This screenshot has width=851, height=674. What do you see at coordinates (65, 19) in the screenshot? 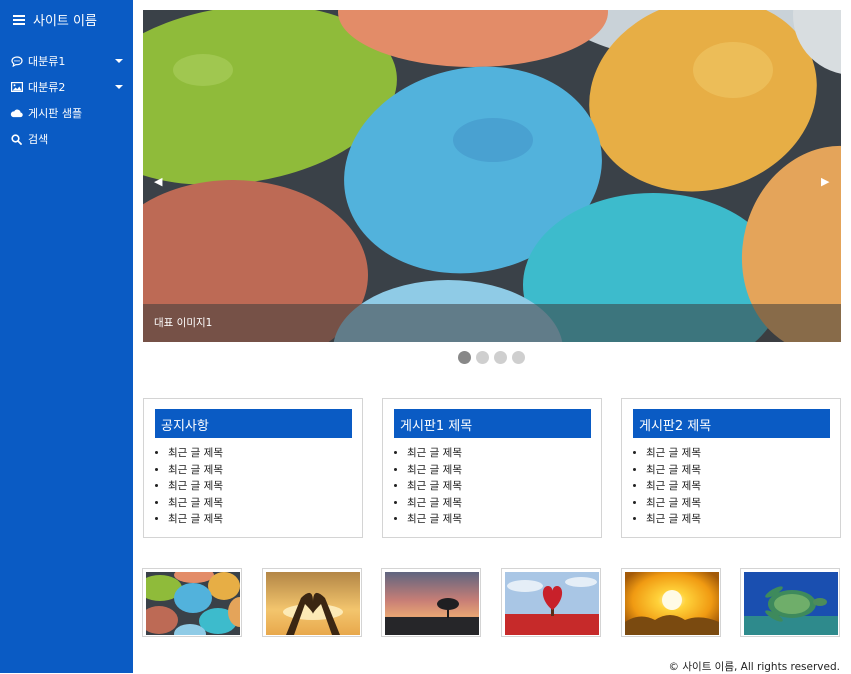
I see `site-name: 사이트 이름` at bounding box center [65, 19].